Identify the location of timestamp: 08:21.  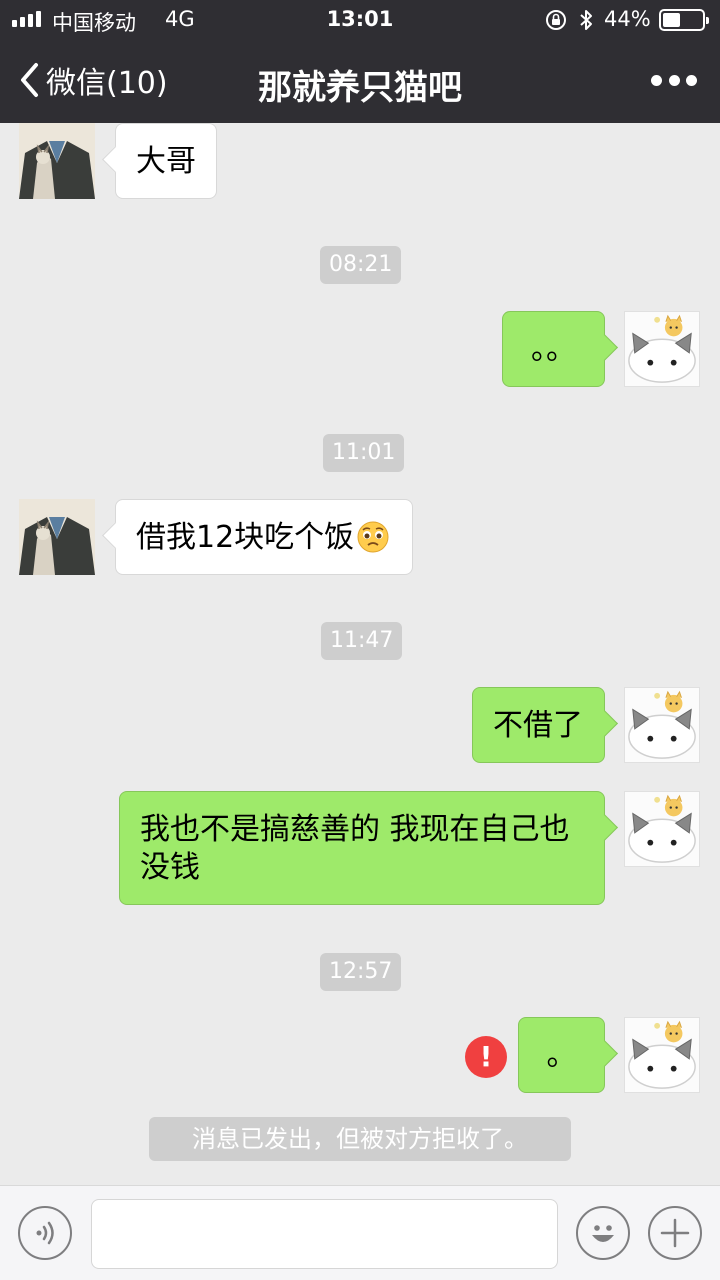
(361, 265).